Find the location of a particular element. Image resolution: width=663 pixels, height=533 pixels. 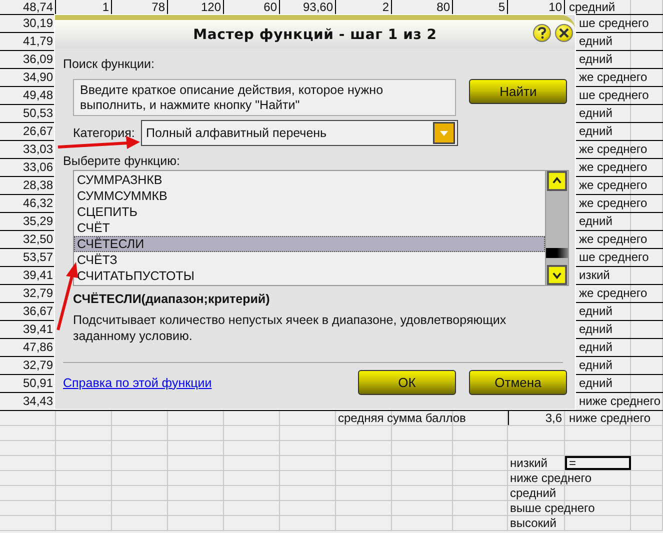

scroll-thumb is located at coordinates (557, 253).